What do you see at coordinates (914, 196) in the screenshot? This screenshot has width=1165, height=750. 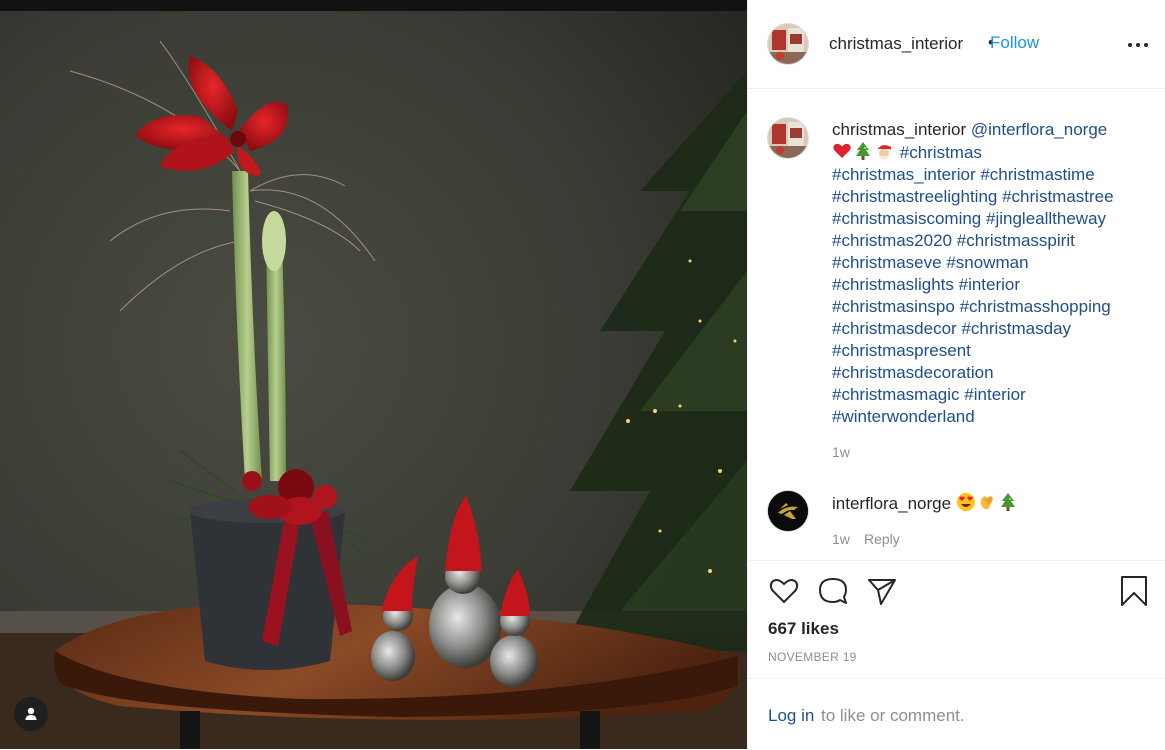 I see `caption-hashtag: #christmastreelighting` at bounding box center [914, 196].